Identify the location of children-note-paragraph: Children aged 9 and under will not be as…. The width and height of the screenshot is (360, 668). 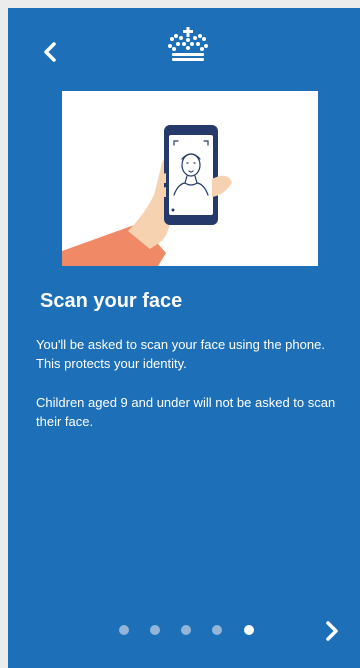
(186, 412).